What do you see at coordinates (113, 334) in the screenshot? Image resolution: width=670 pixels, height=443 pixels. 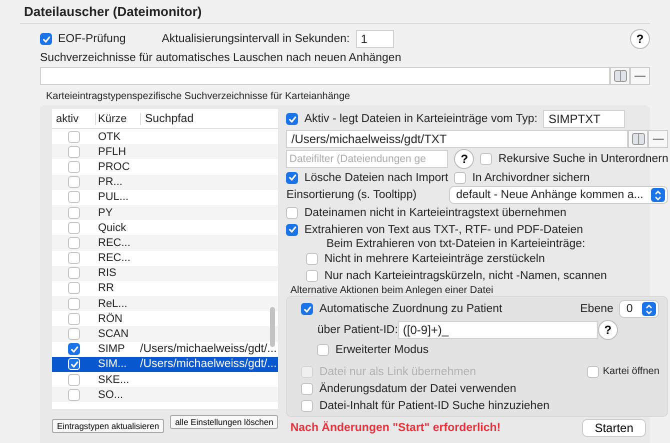 I see `table-cell-text: SCAN` at bounding box center [113, 334].